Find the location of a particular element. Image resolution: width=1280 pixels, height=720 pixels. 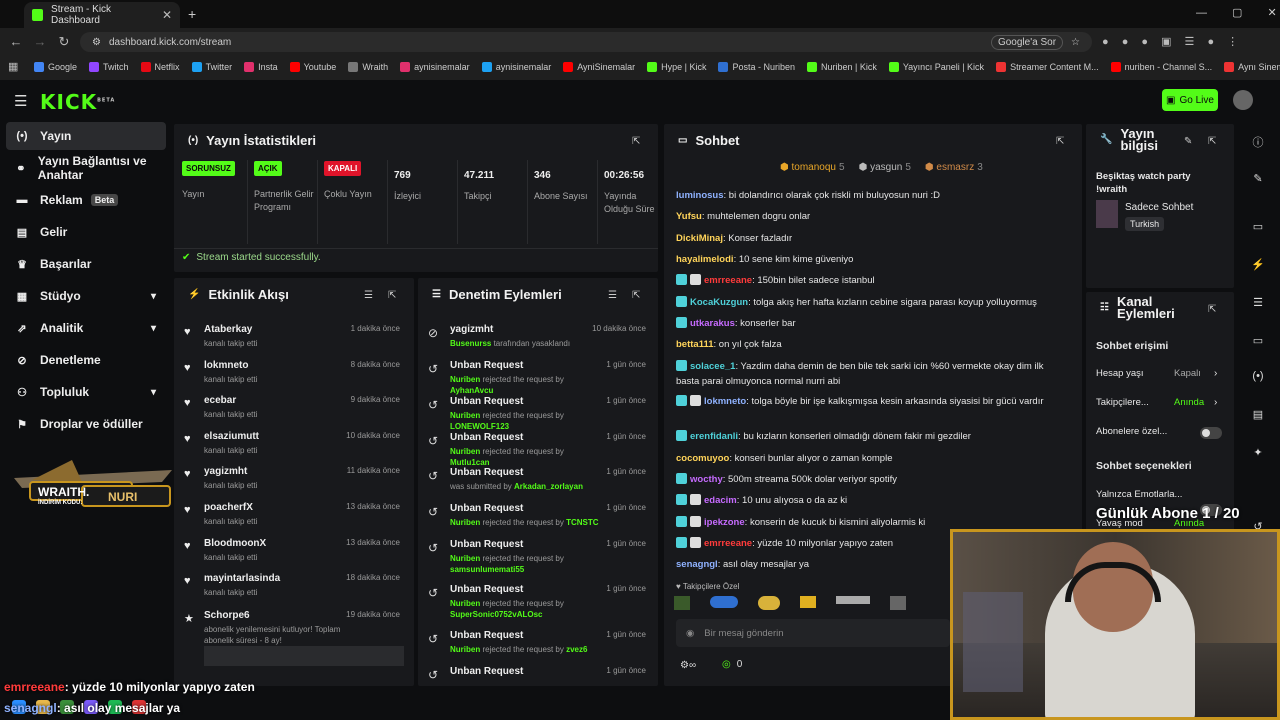

wraith-promo-banner: WRAITH. İNDİRİM KODU: NURI is located at coordinates (93, 485).